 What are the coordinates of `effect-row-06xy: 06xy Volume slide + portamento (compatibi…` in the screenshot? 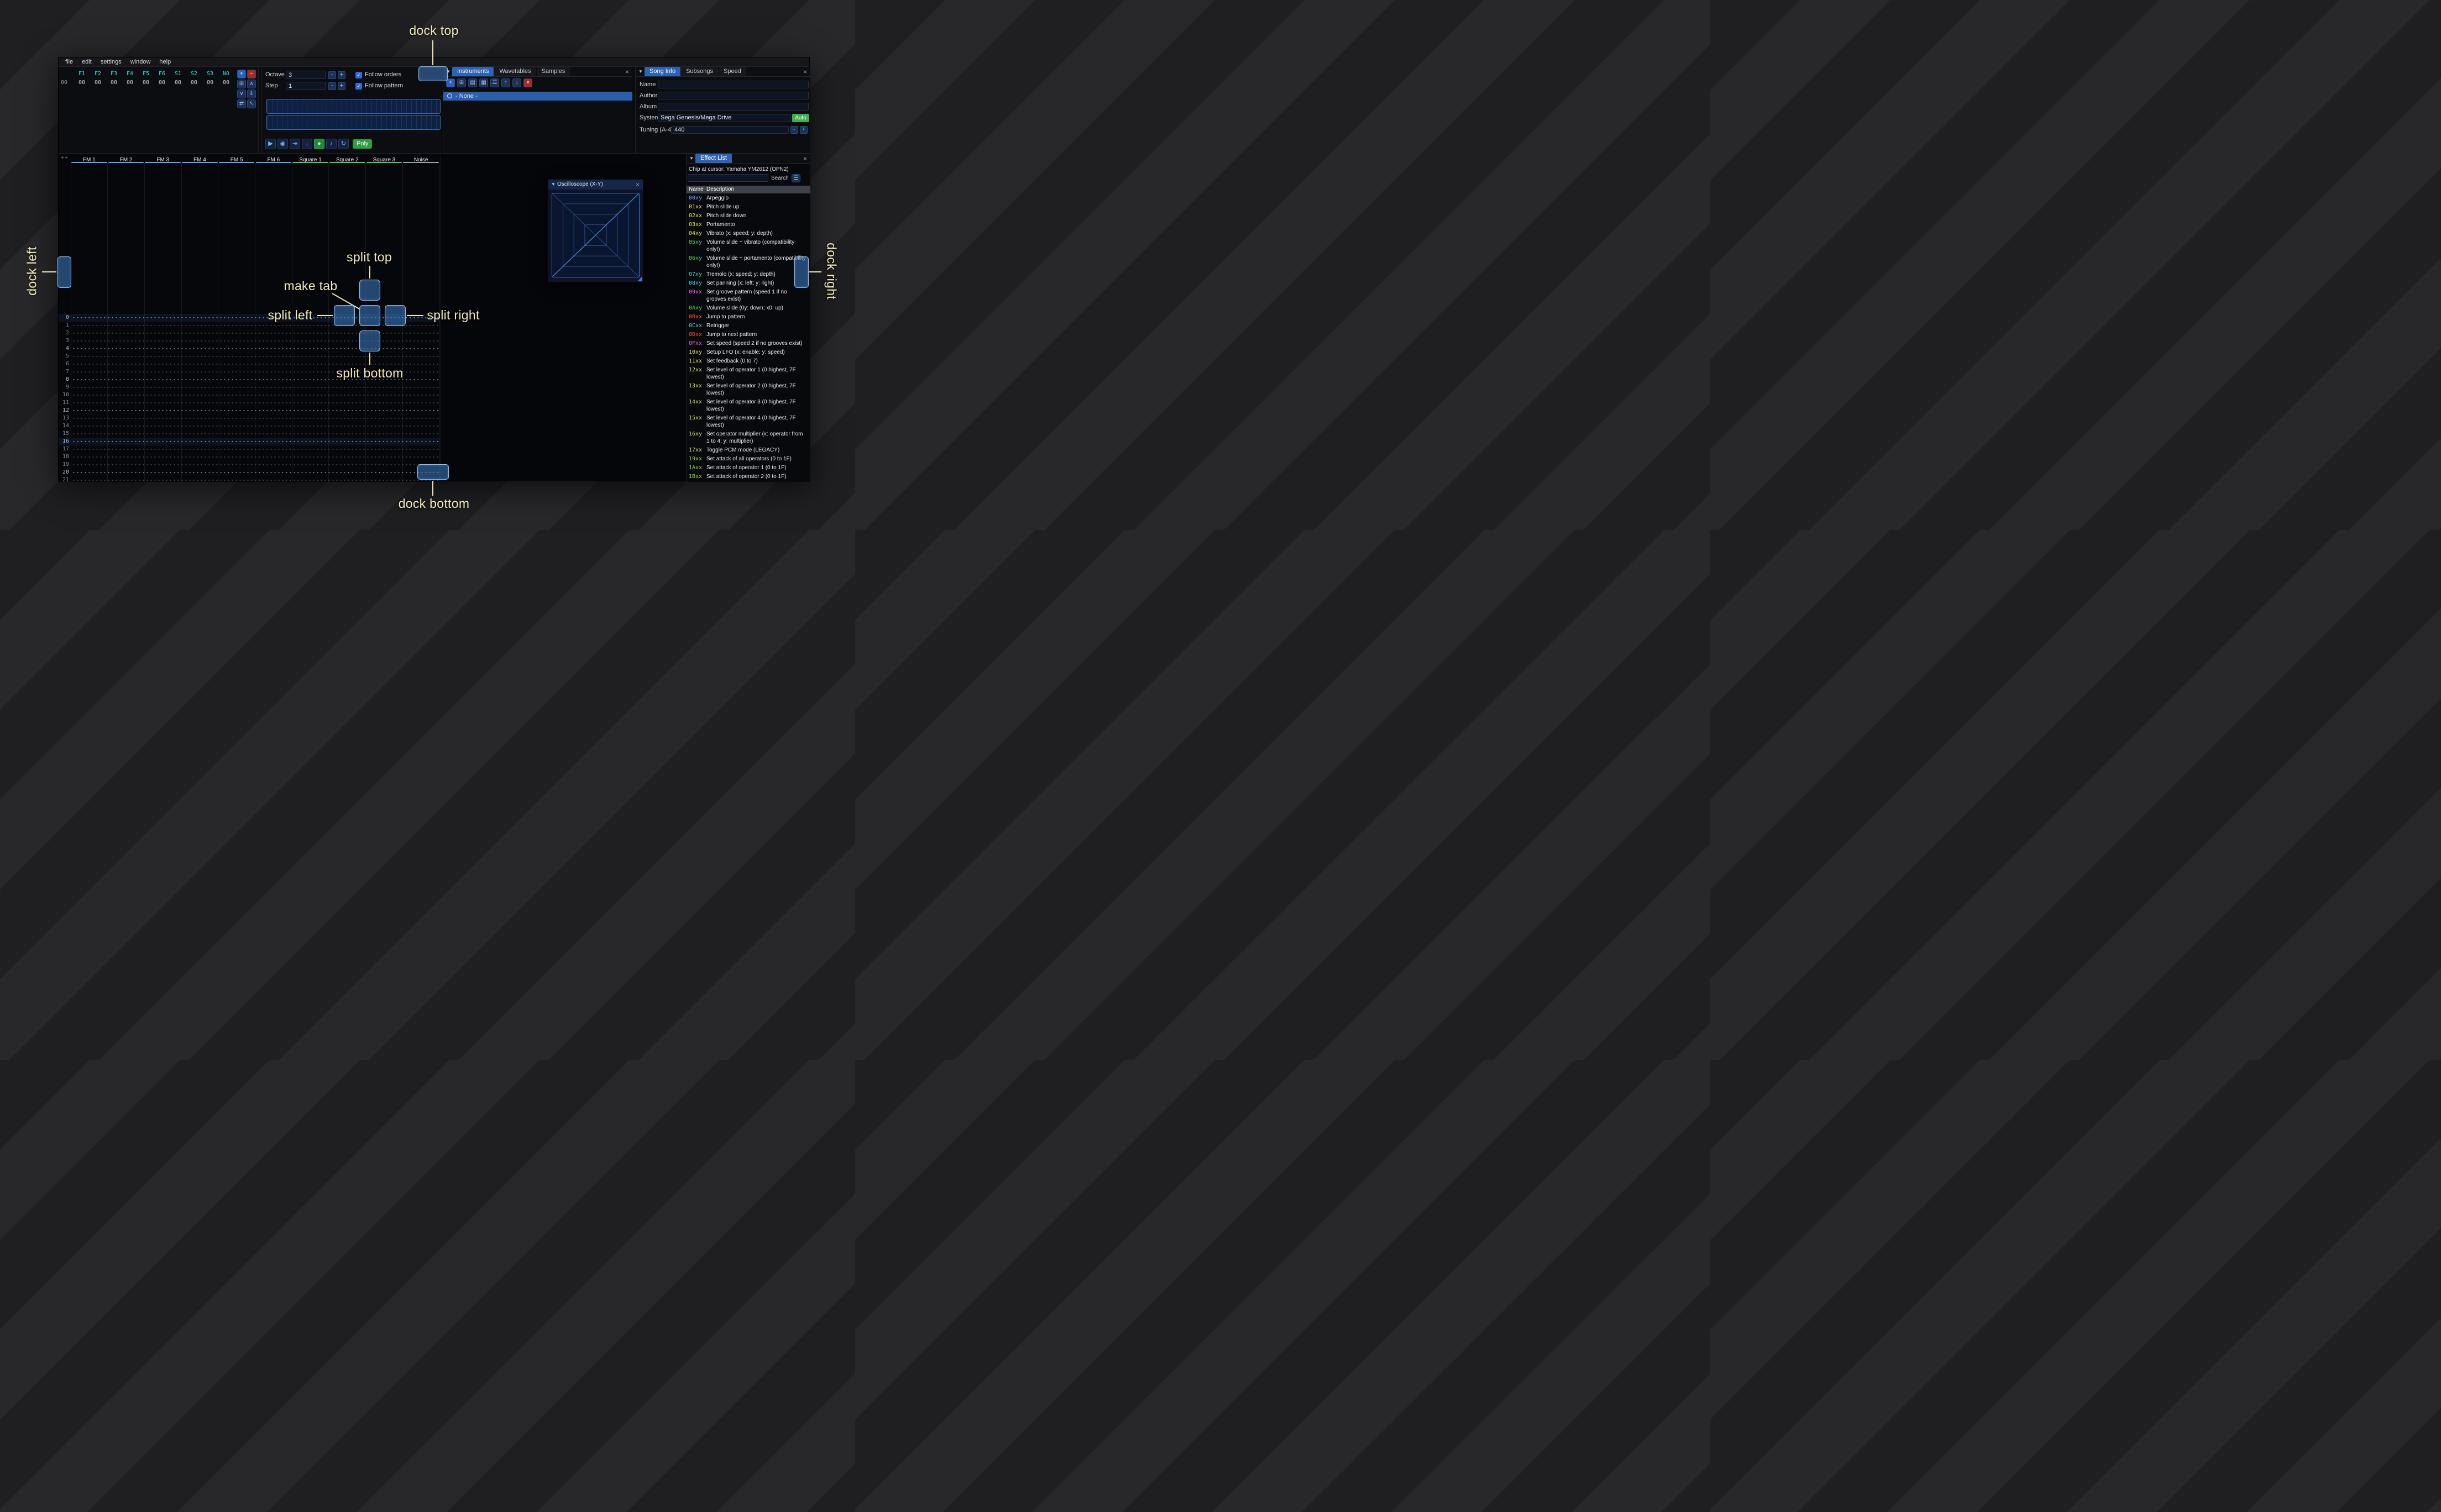 It's located at (748, 262).